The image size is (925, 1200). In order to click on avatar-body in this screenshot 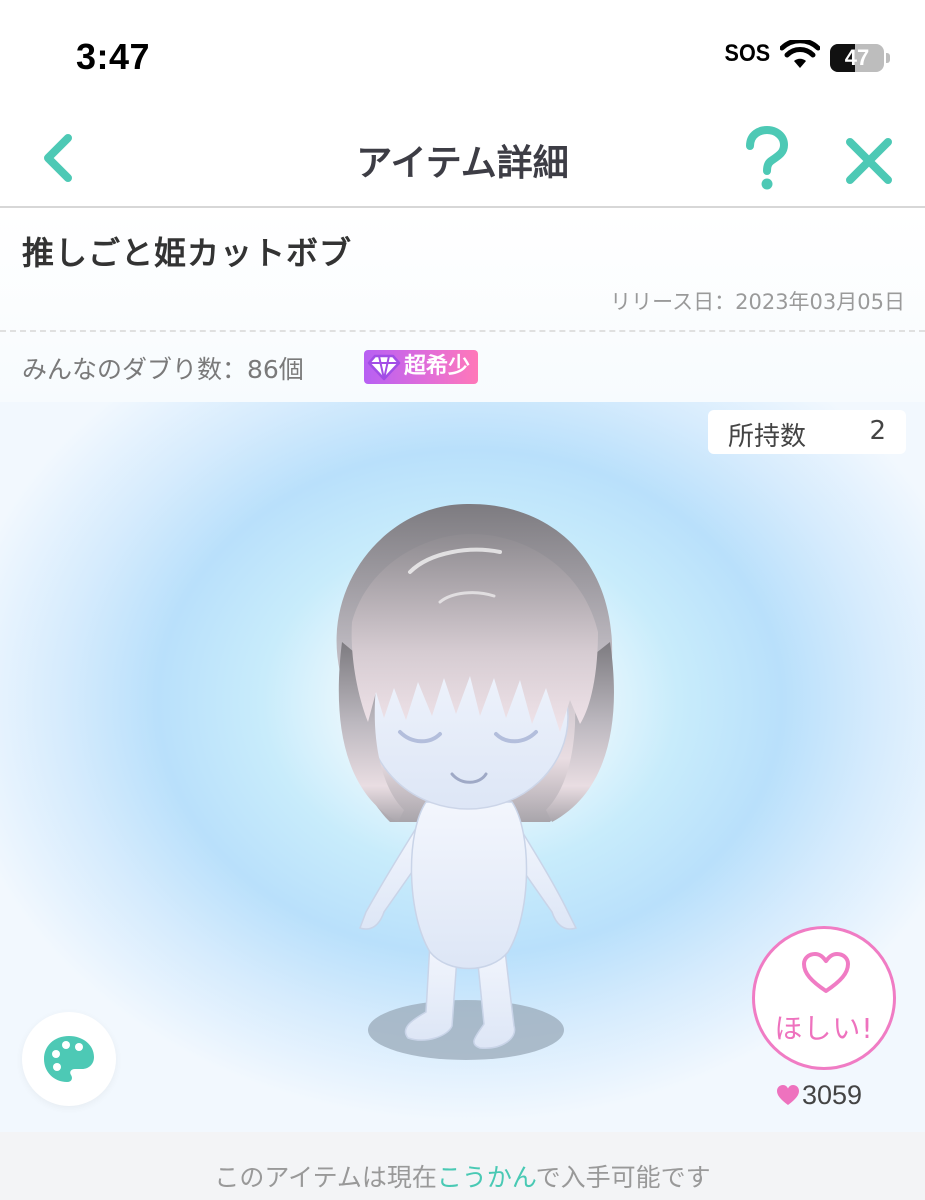, I will do `click(469, 885)`.